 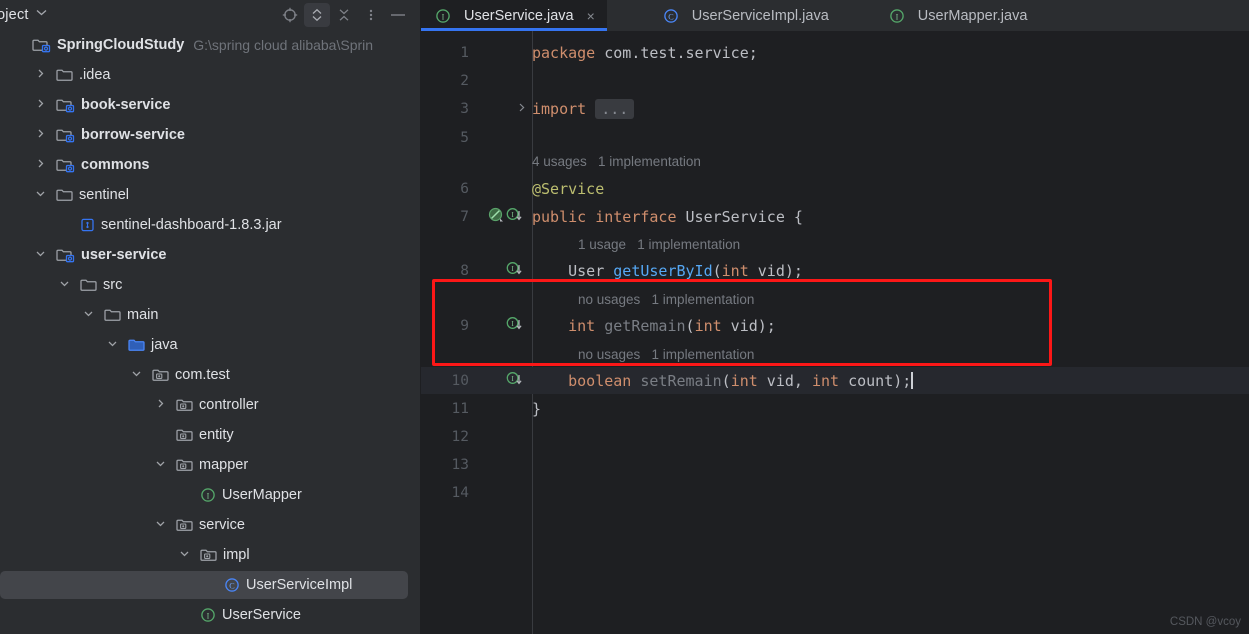 What do you see at coordinates (460, 436) in the screenshot?
I see `line-number: 12` at bounding box center [460, 436].